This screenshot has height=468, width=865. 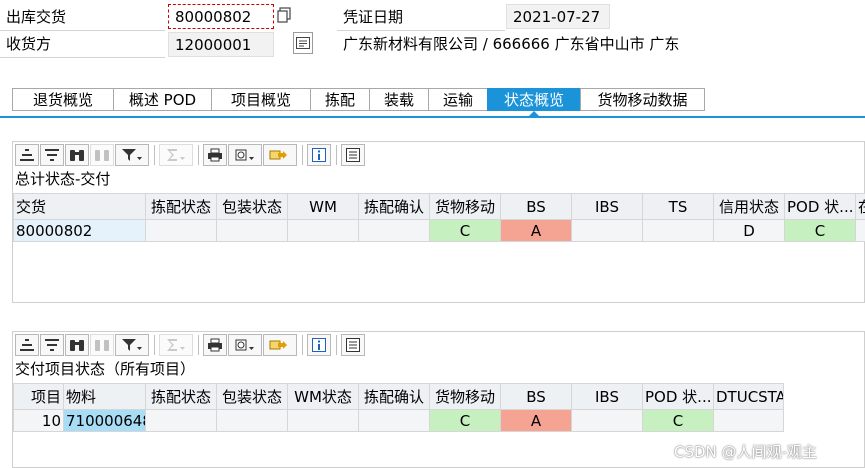 What do you see at coordinates (339, 99) in the screenshot?
I see `tab-picking: 拣配` at bounding box center [339, 99].